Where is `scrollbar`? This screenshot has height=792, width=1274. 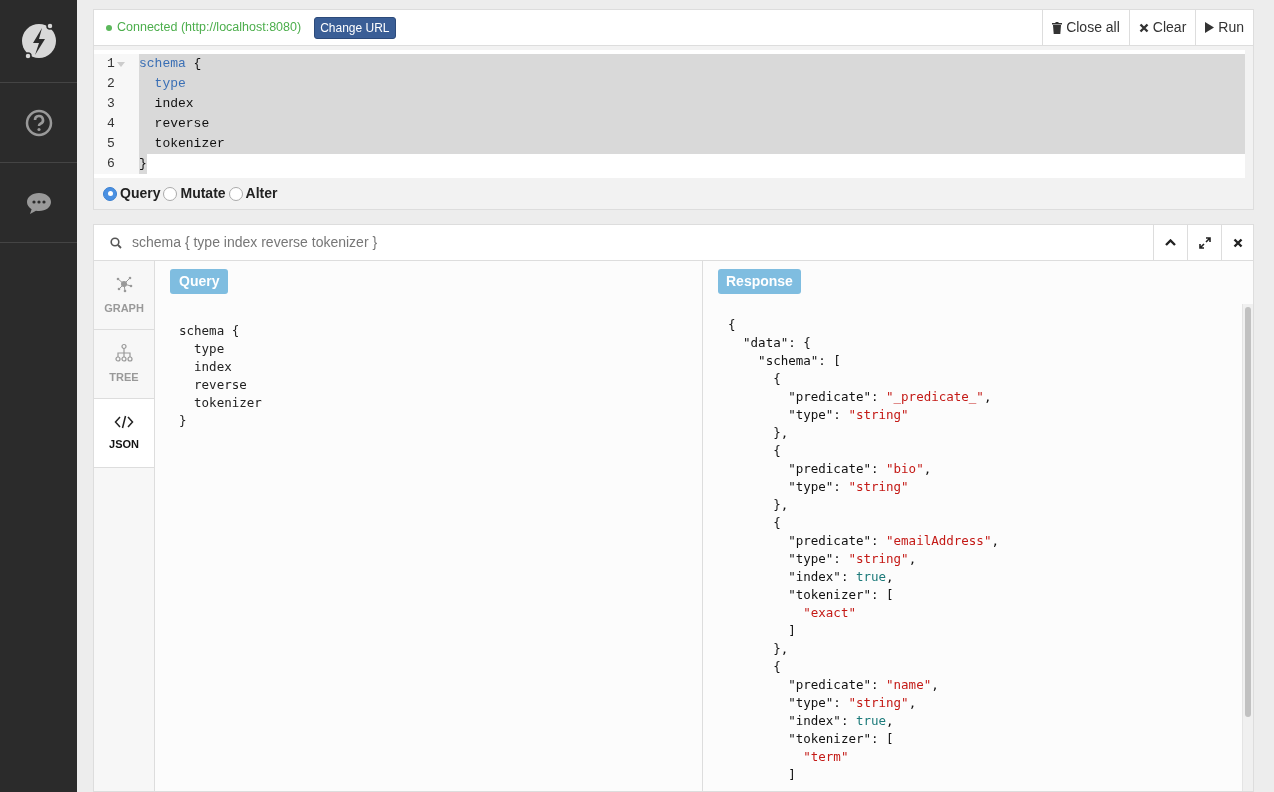 scrollbar is located at coordinates (1247, 547).